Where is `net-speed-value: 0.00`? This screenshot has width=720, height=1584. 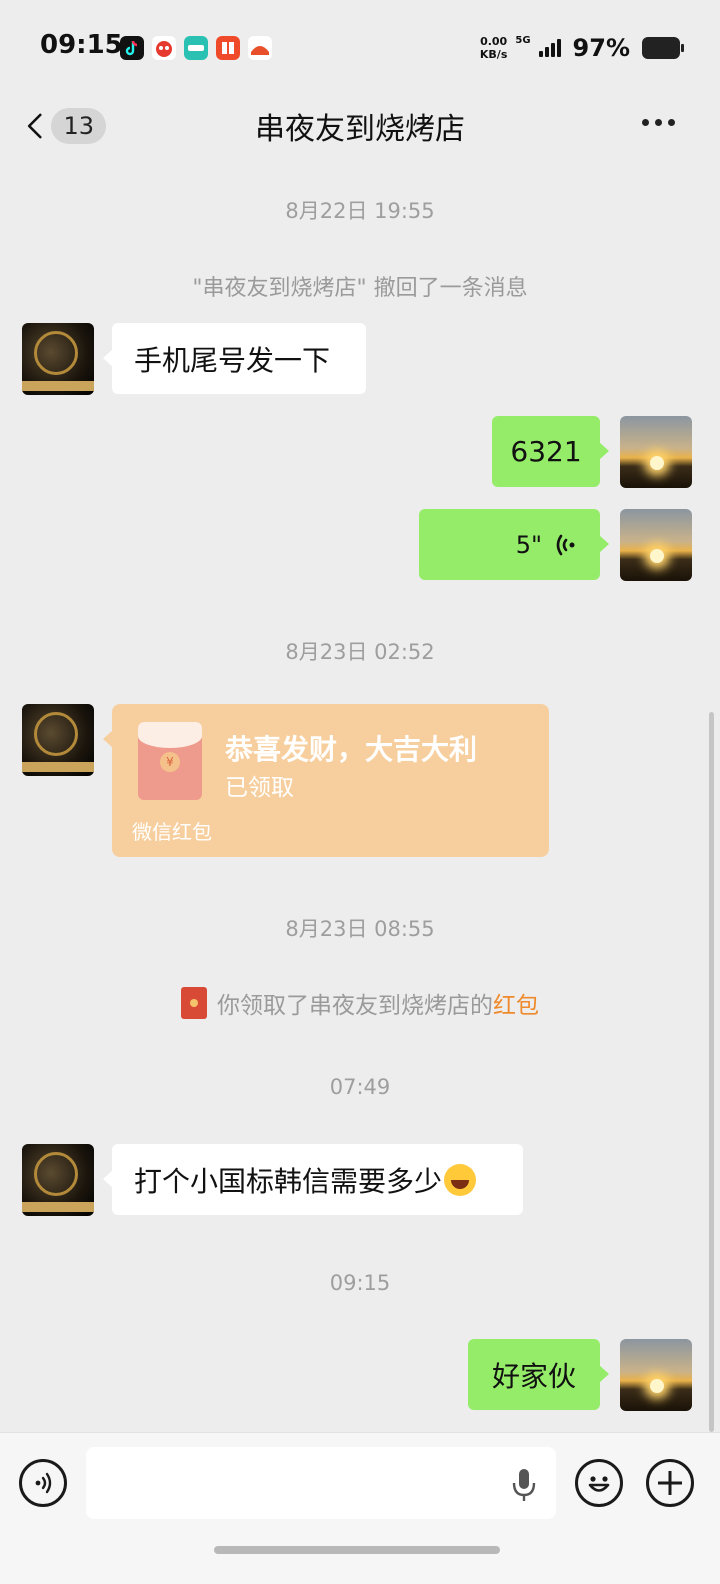
net-speed-value: 0.00 is located at coordinates (494, 41).